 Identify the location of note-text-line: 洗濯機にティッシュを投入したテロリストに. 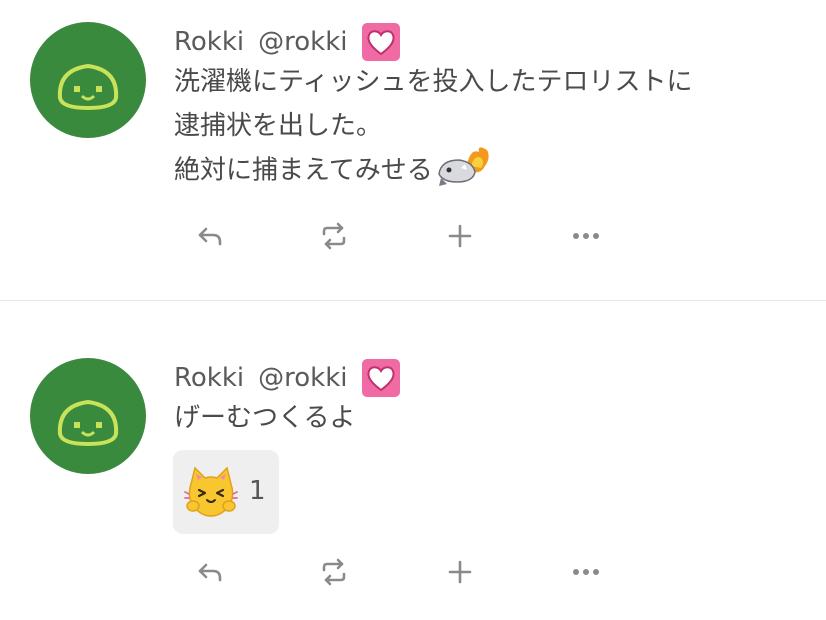
(433, 82).